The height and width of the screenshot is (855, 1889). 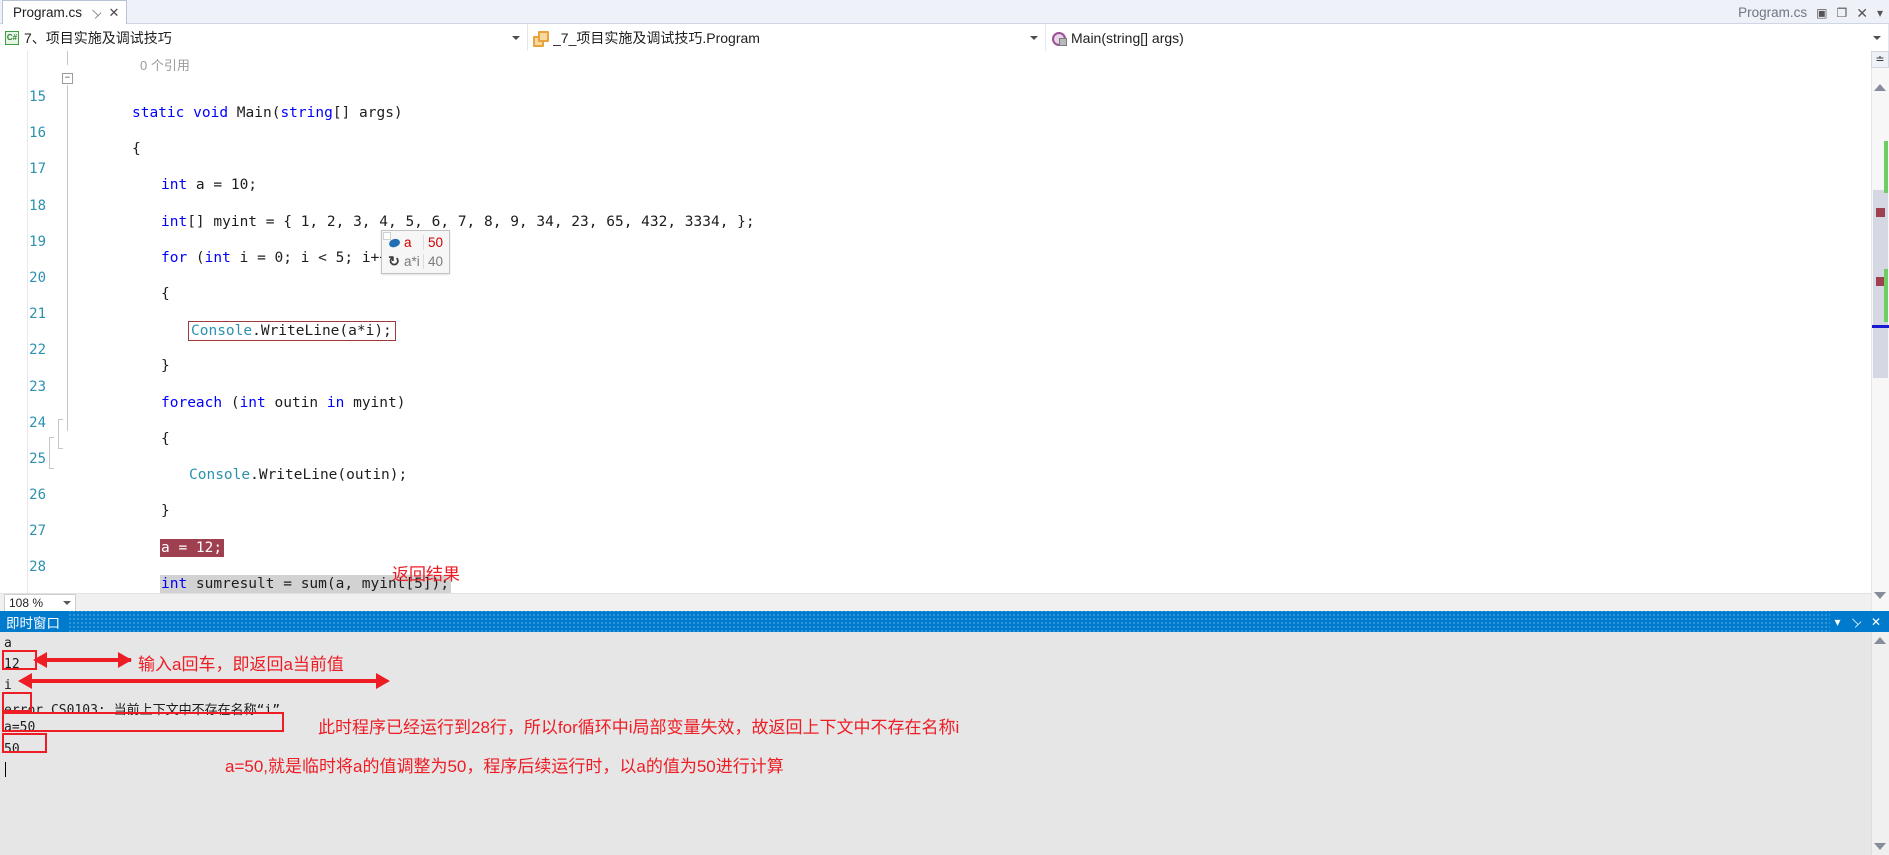 I want to click on member-dropdown-label: Main(string[] args), so click(x=1127, y=37).